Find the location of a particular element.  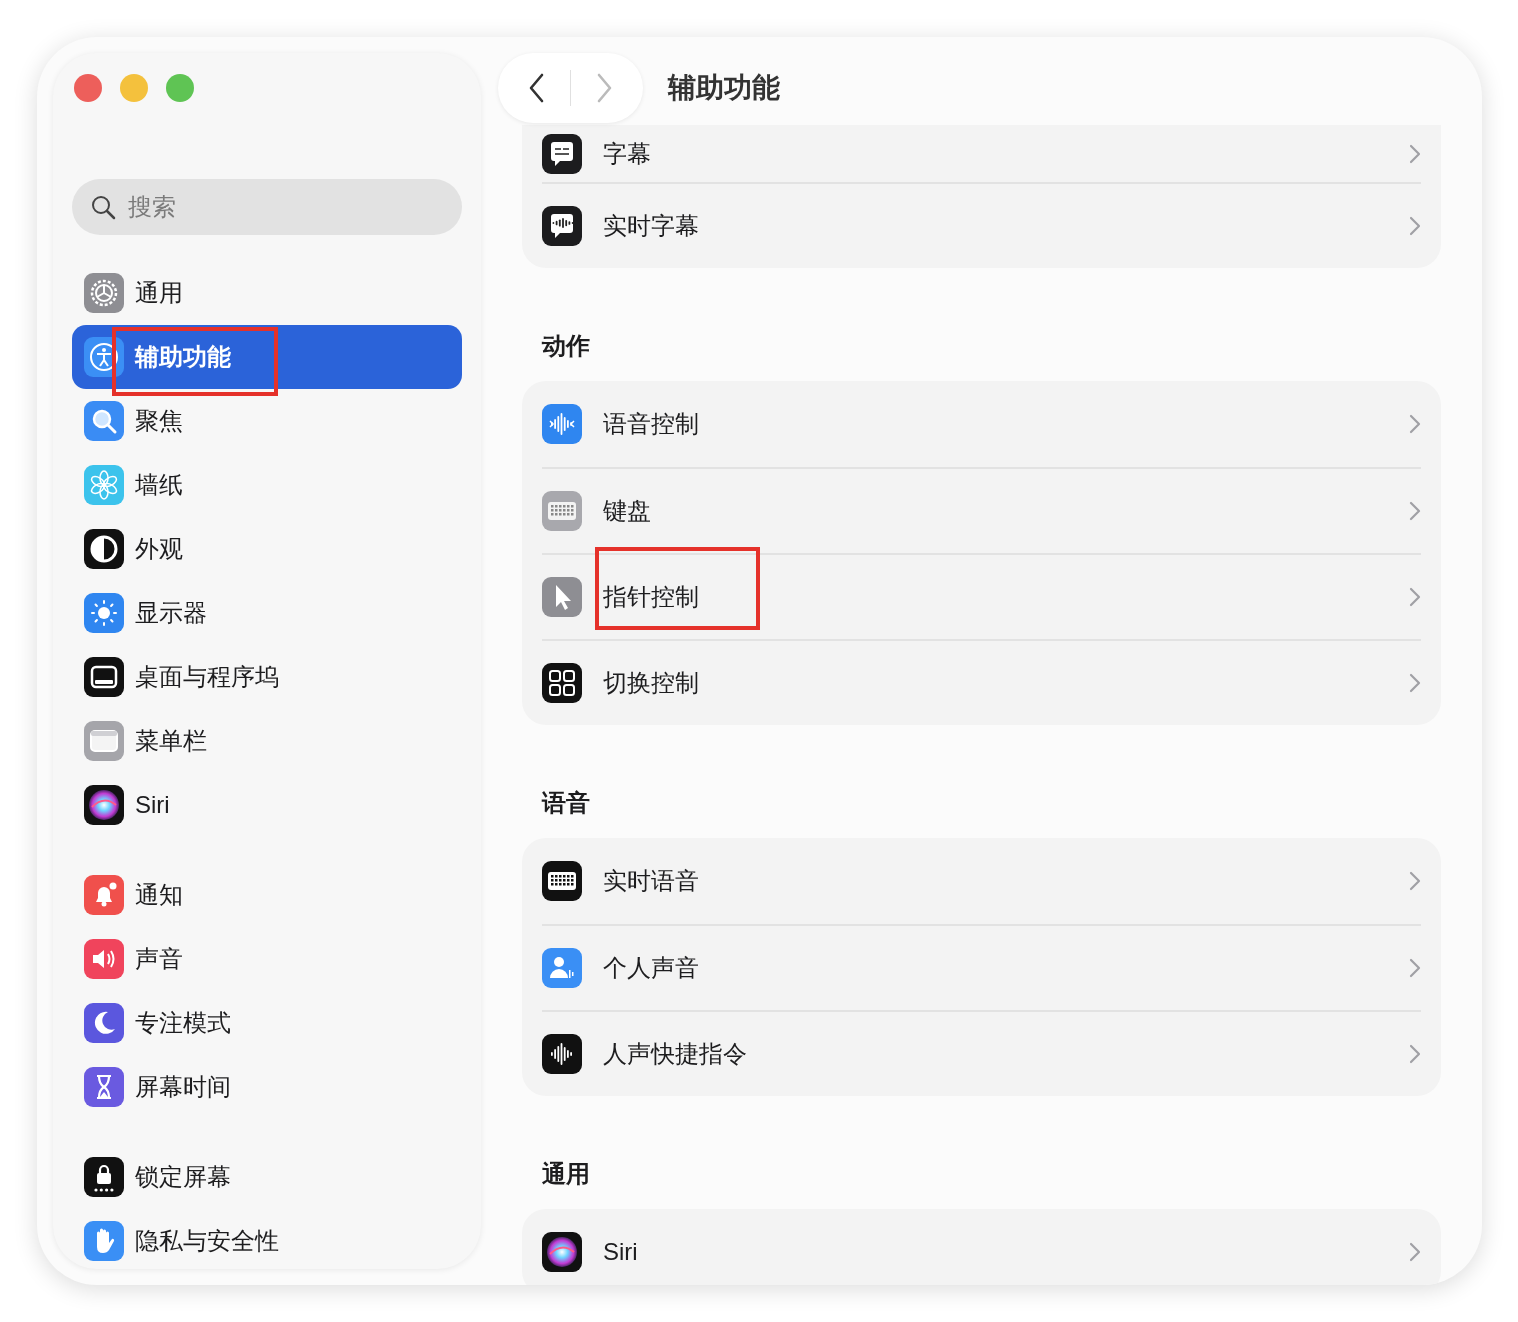

lock-icon is located at coordinates (104, 1177).